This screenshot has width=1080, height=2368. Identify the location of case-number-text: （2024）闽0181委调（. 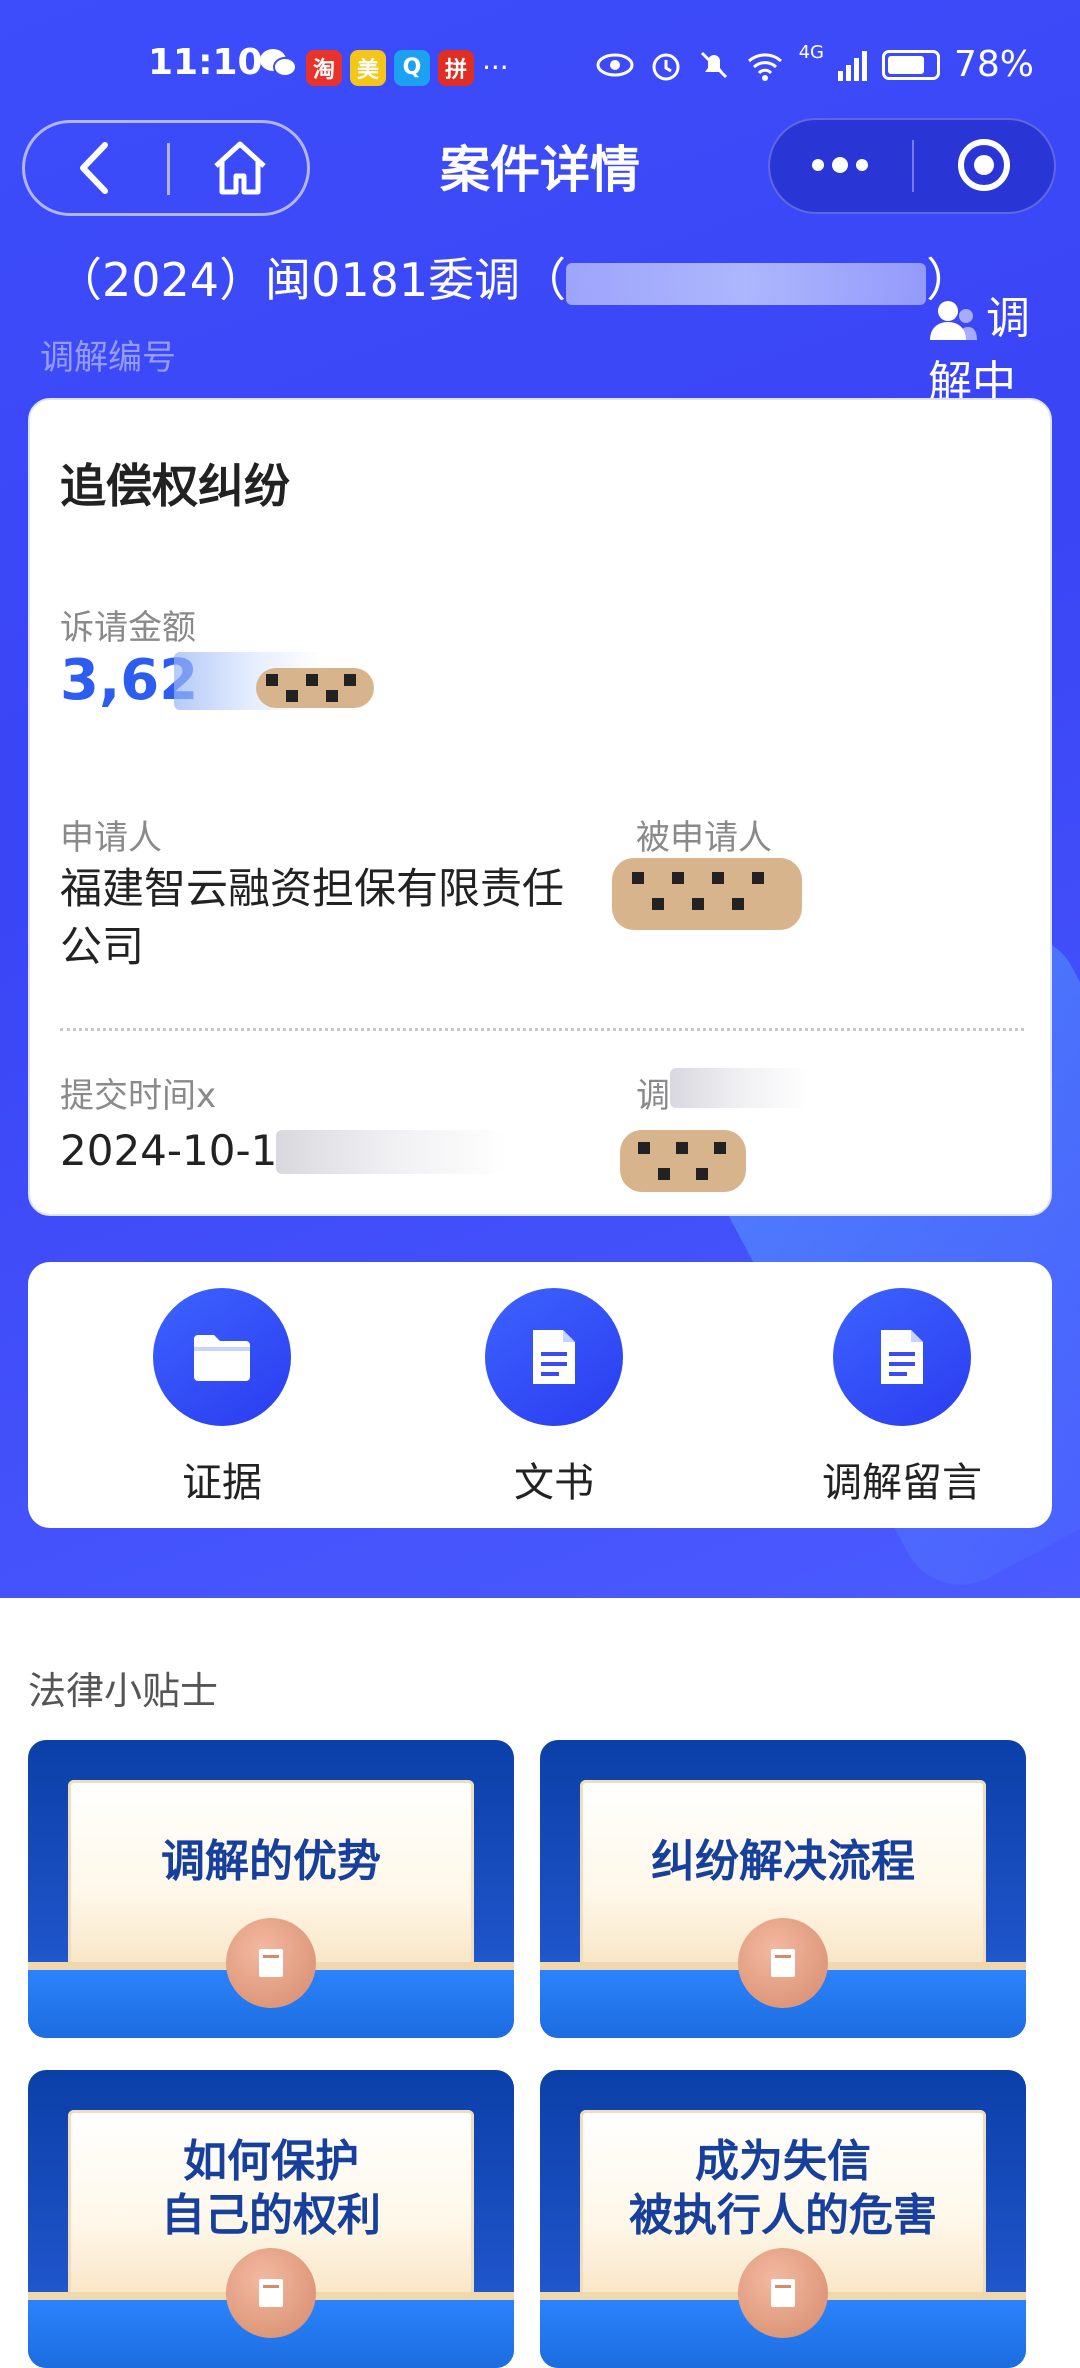
(311, 280).